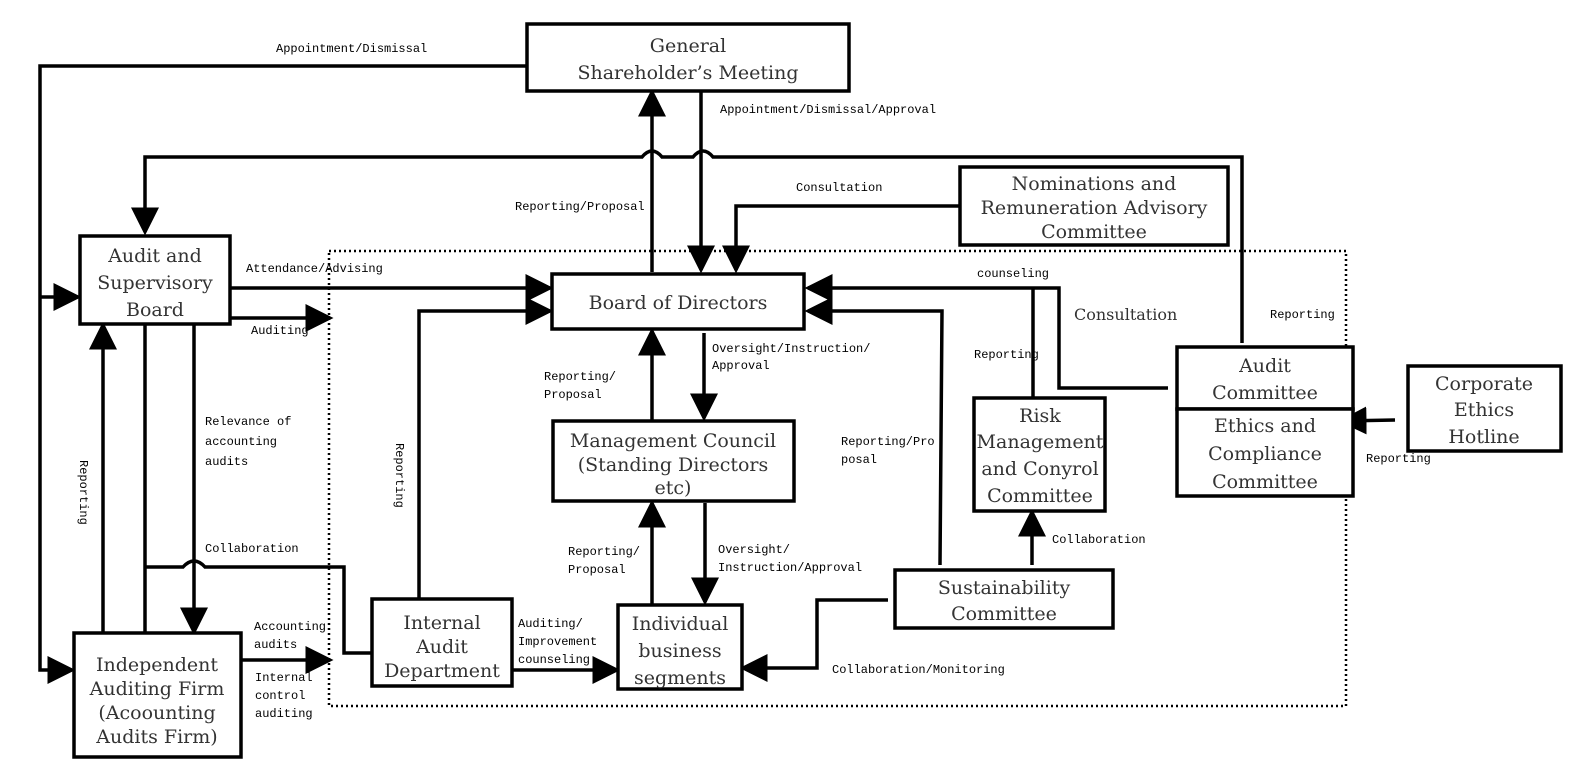 The image size is (1582, 776). Describe the element at coordinates (813, 640) in the screenshot. I see `edge-sc-to-ibs` at that location.